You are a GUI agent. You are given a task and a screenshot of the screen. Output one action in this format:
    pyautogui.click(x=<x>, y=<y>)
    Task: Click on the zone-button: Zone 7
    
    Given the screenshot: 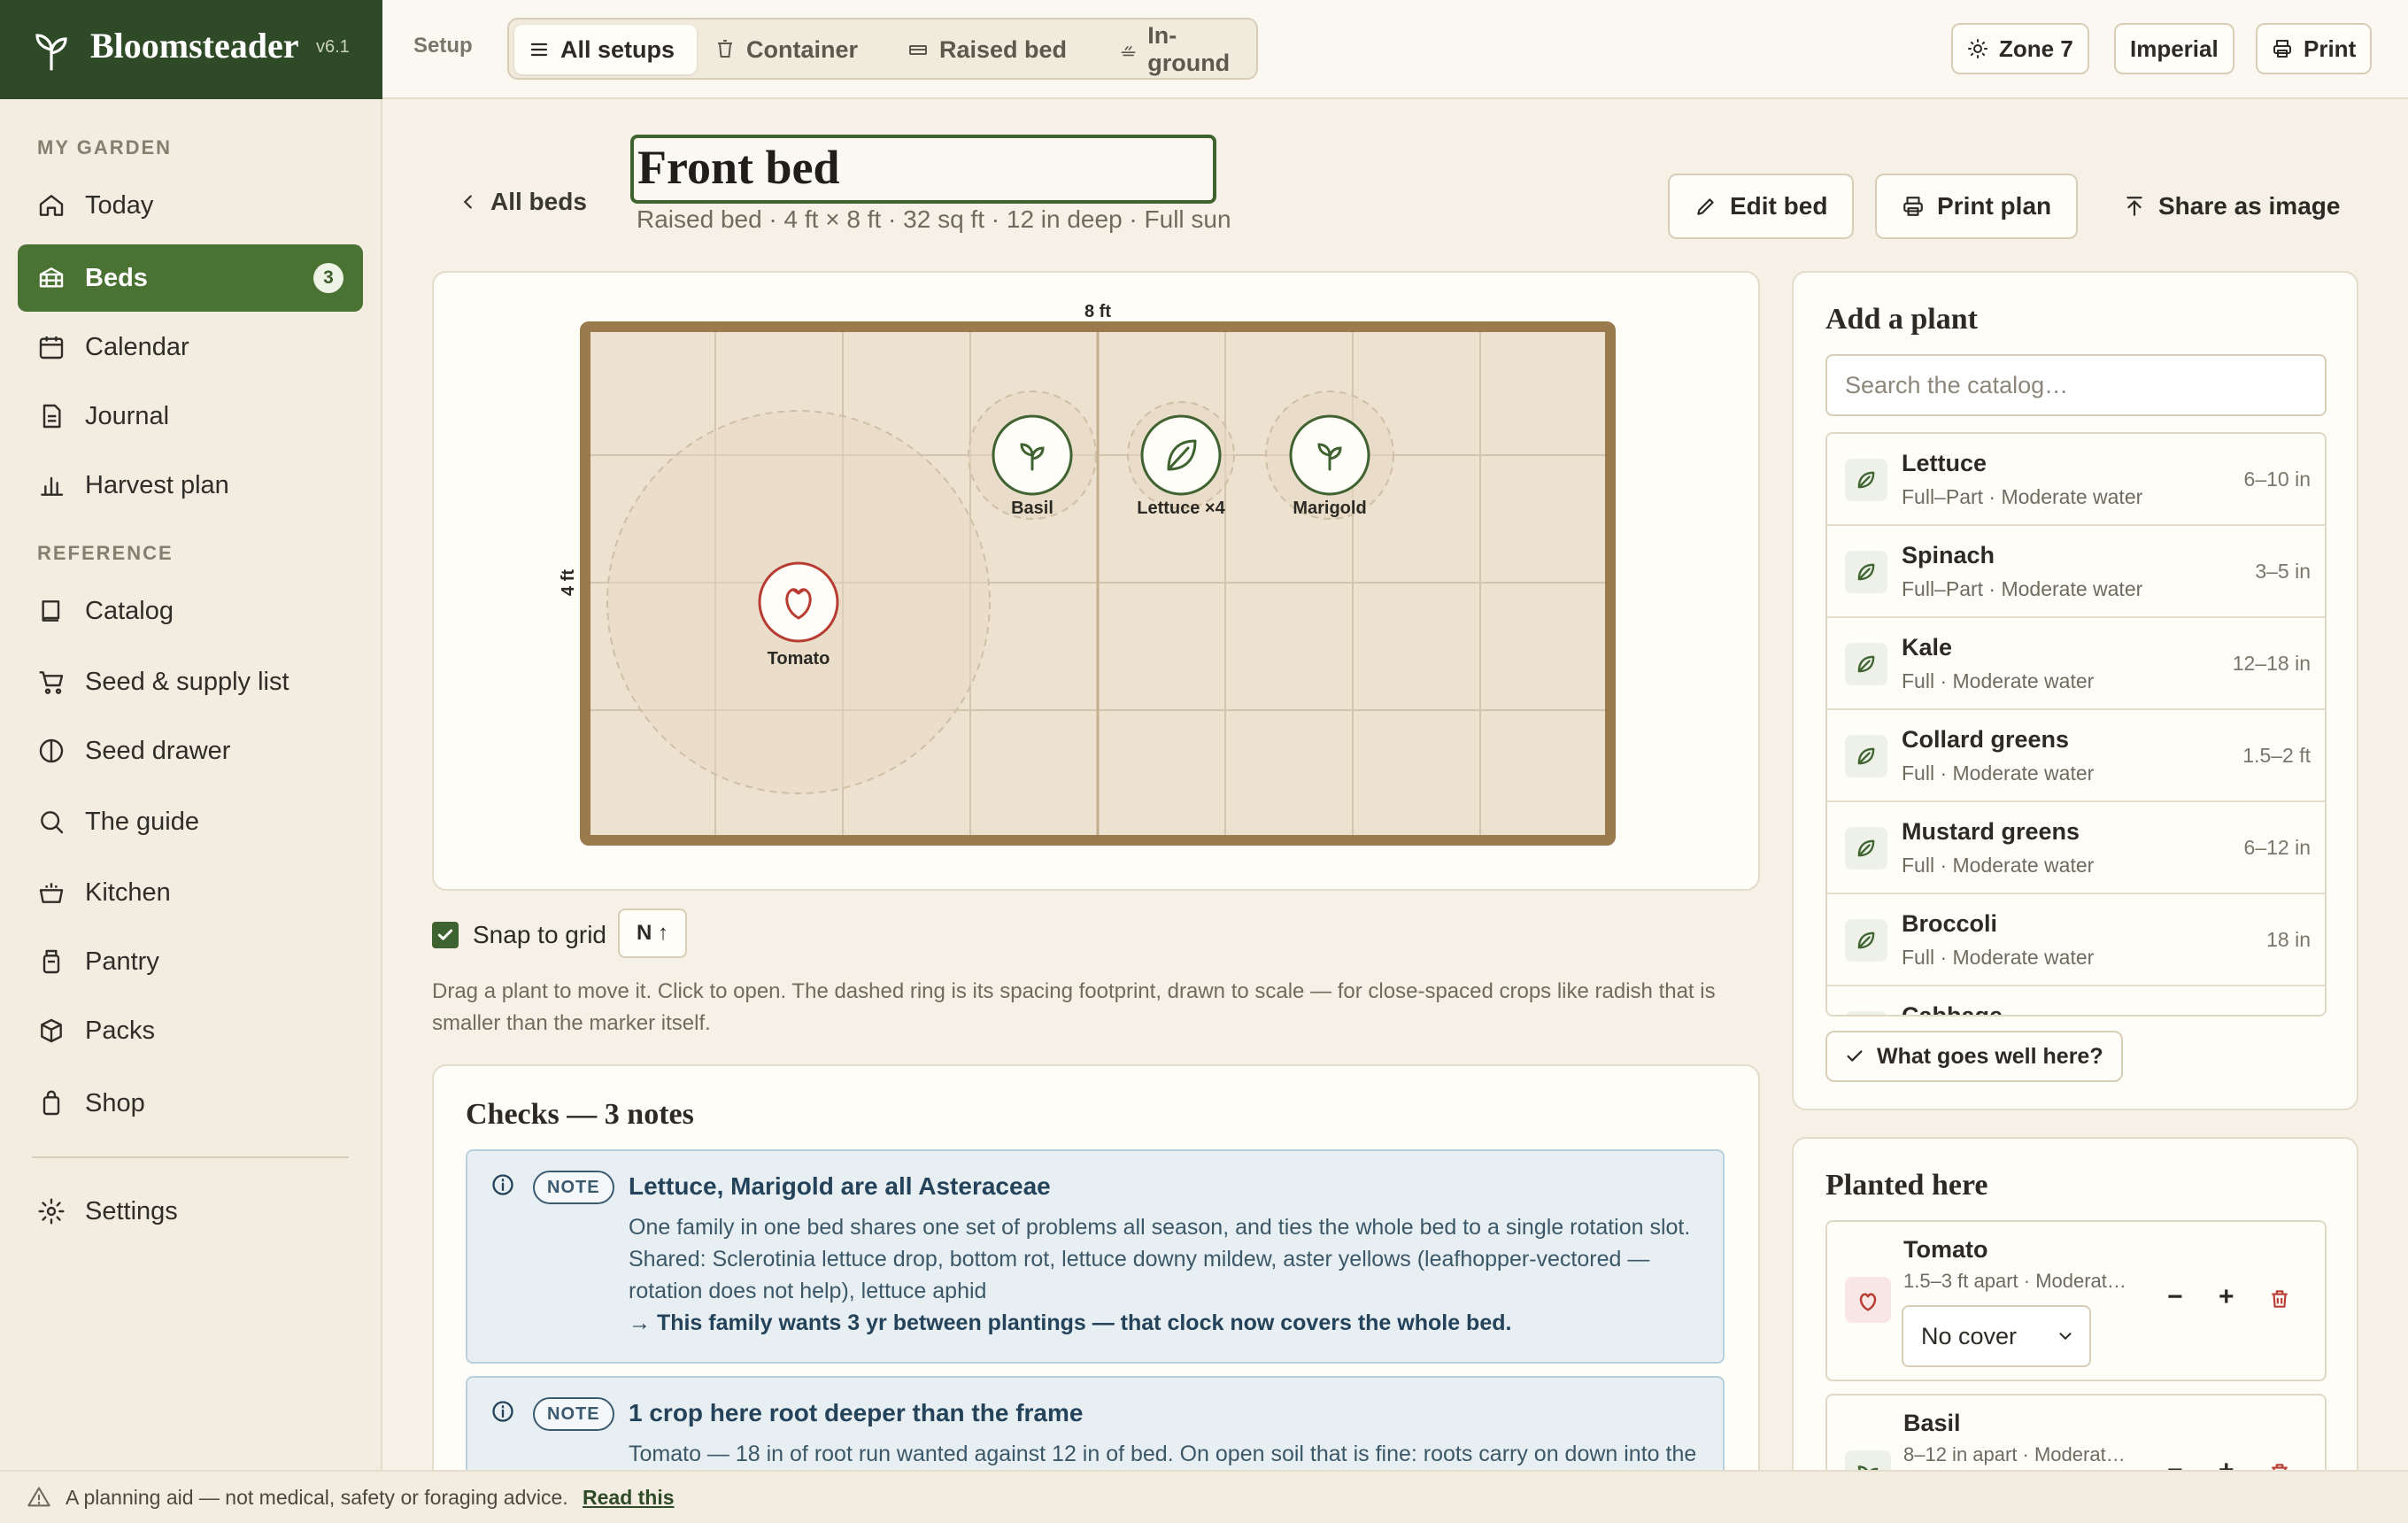 What is the action you would take?
    pyautogui.click(x=2020, y=48)
    